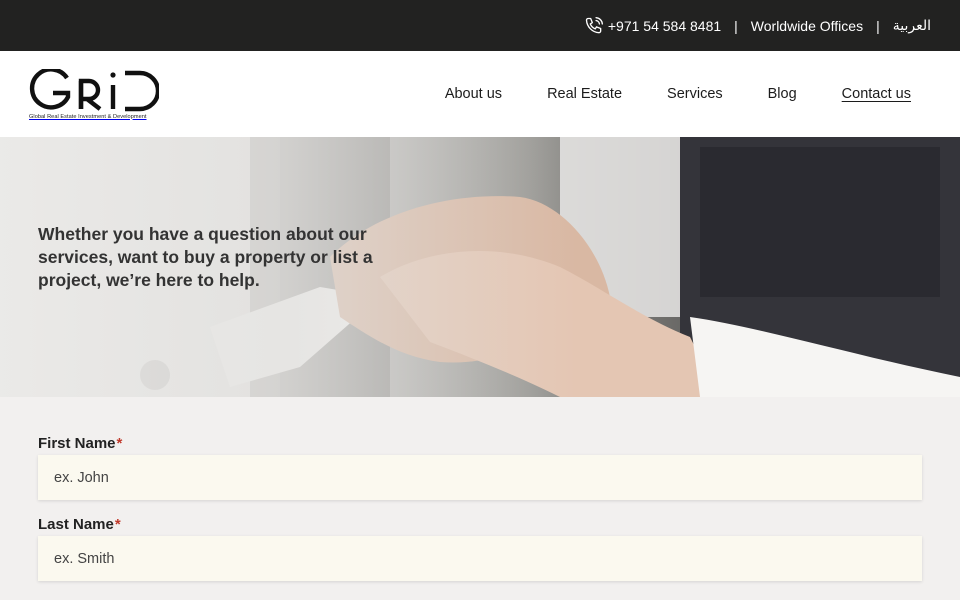 The image size is (960, 600). What do you see at coordinates (594, 24) in the screenshot?
I see `phone-icon` at bounding box center [594, 24].